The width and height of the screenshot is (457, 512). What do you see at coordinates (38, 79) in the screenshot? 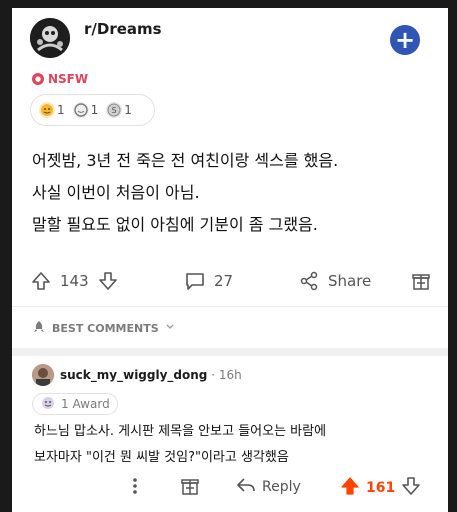
I see `nsfw-icon: ●` at bounding box center [38, 79].